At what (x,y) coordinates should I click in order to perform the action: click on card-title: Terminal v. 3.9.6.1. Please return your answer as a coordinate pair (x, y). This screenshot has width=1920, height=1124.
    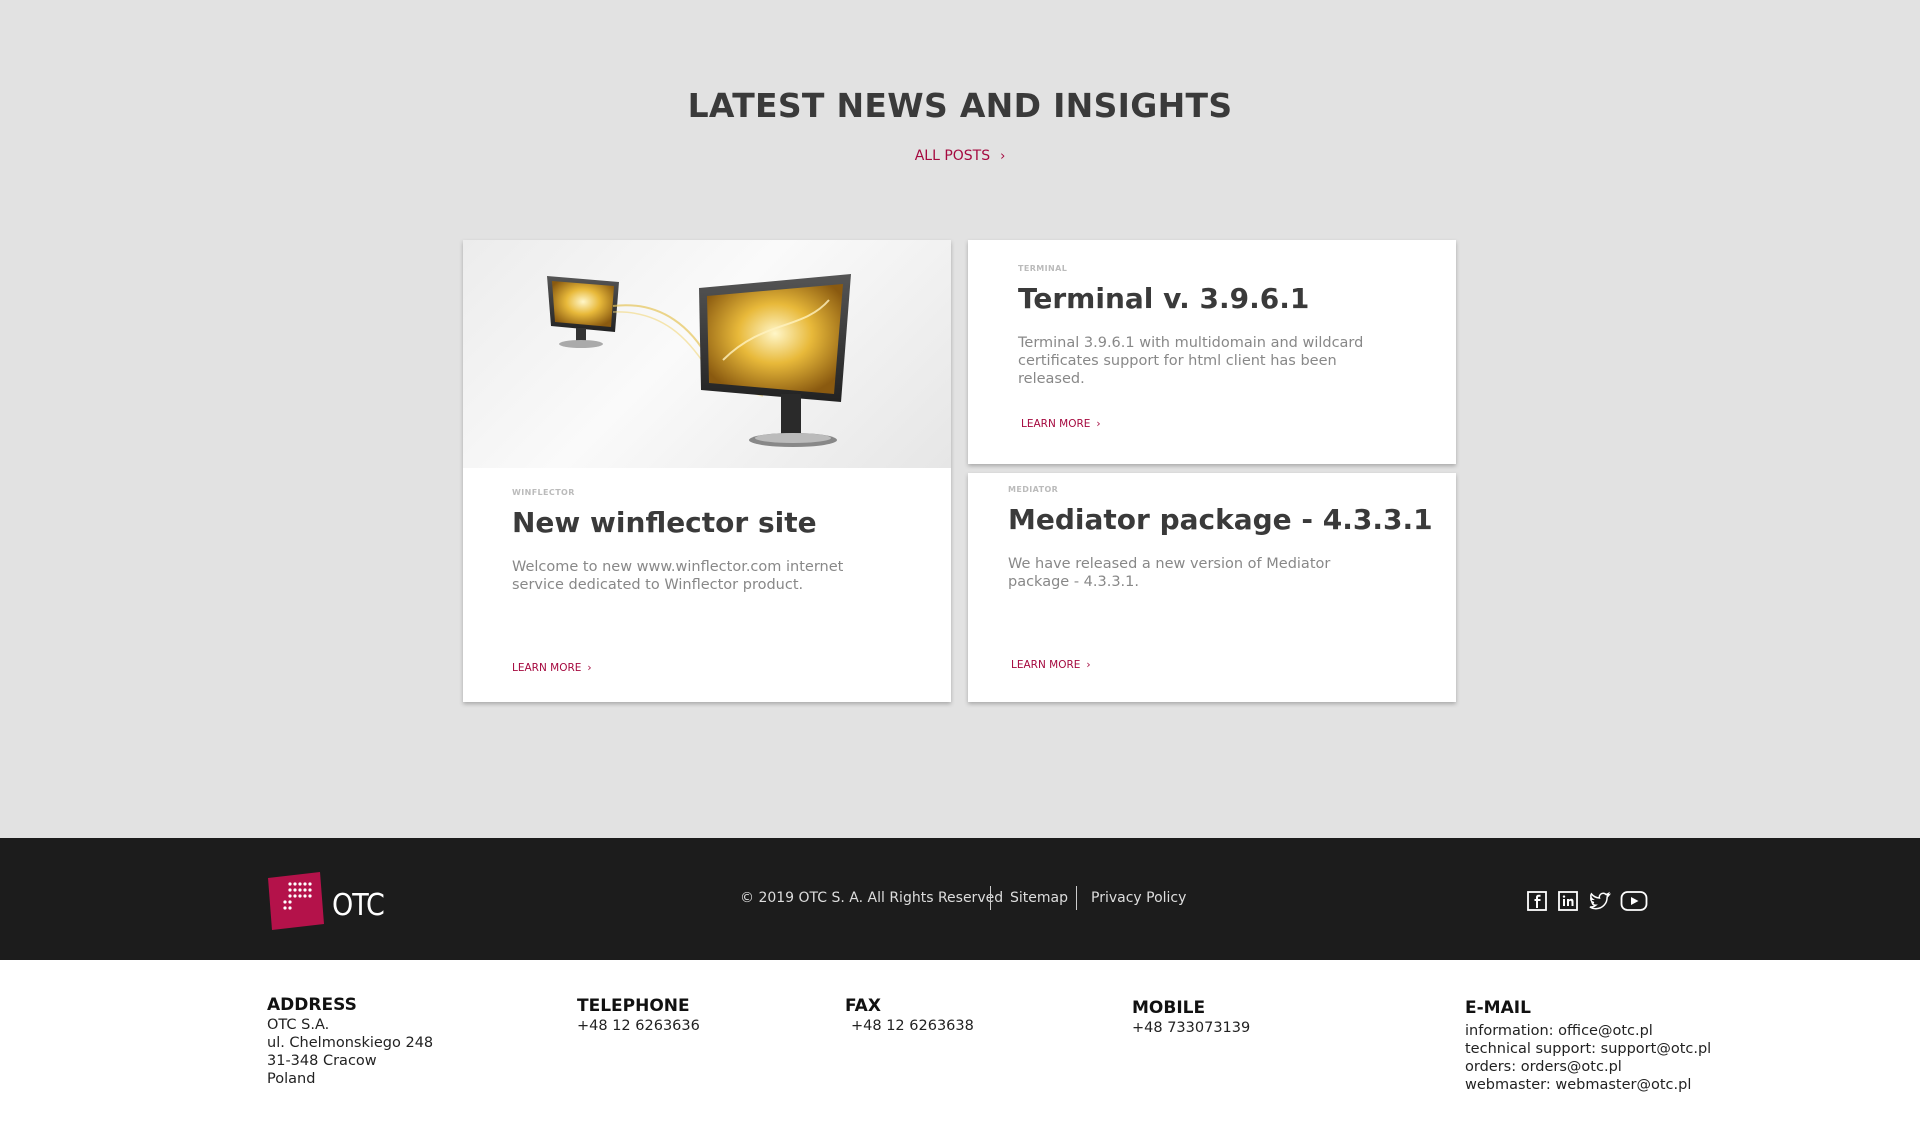
    Looking at the image, I should click on (1163, 298).